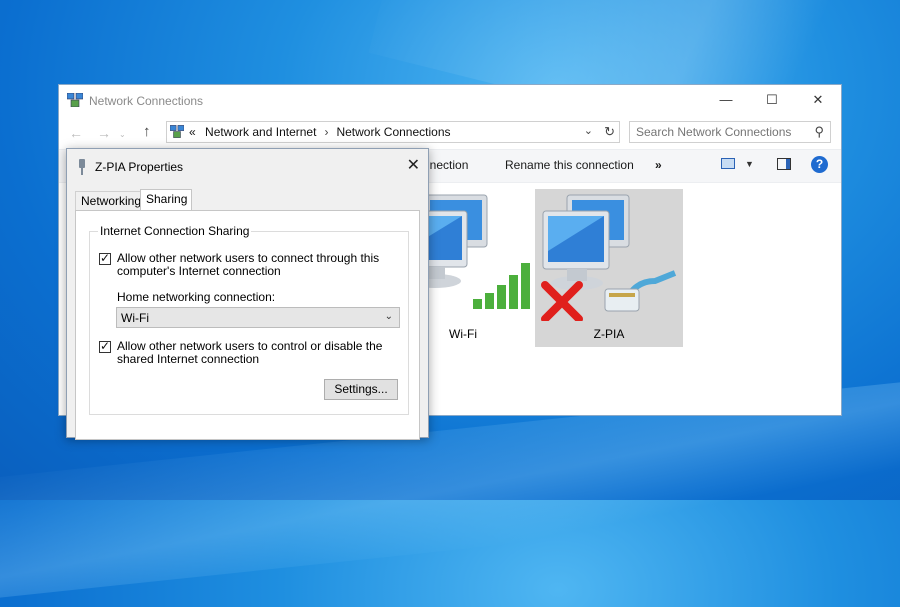 This screenshot has height=607, width=900. Describe the element at coordinates (166, 199) in the screenshot. I see `tab-sharing: Sharing` at that location.